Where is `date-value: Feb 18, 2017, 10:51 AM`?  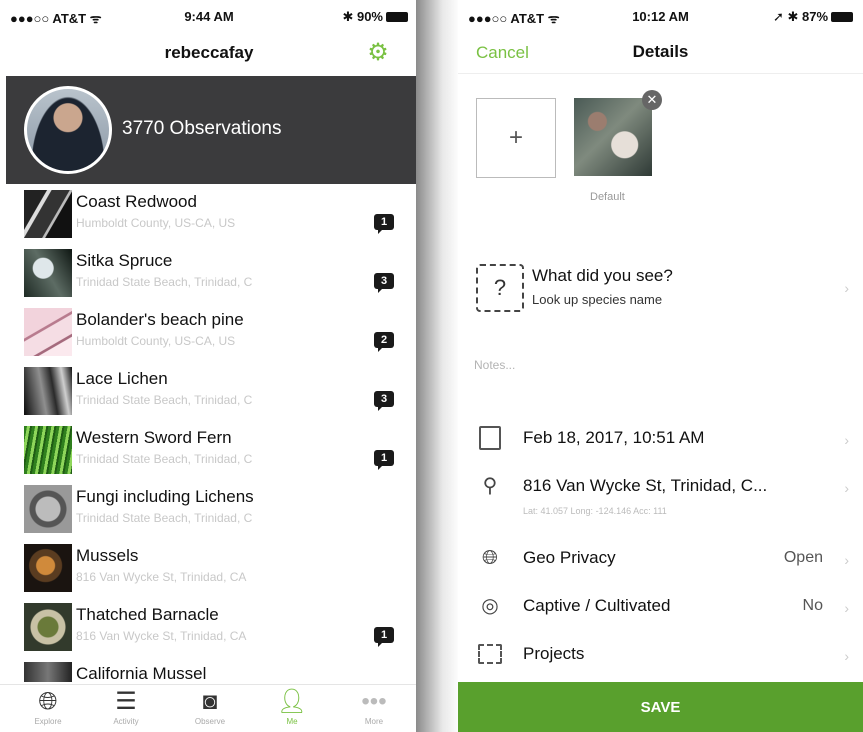
date-value: Feb 18, 2017, 10:51 AM is located at coordinates (614, 437).